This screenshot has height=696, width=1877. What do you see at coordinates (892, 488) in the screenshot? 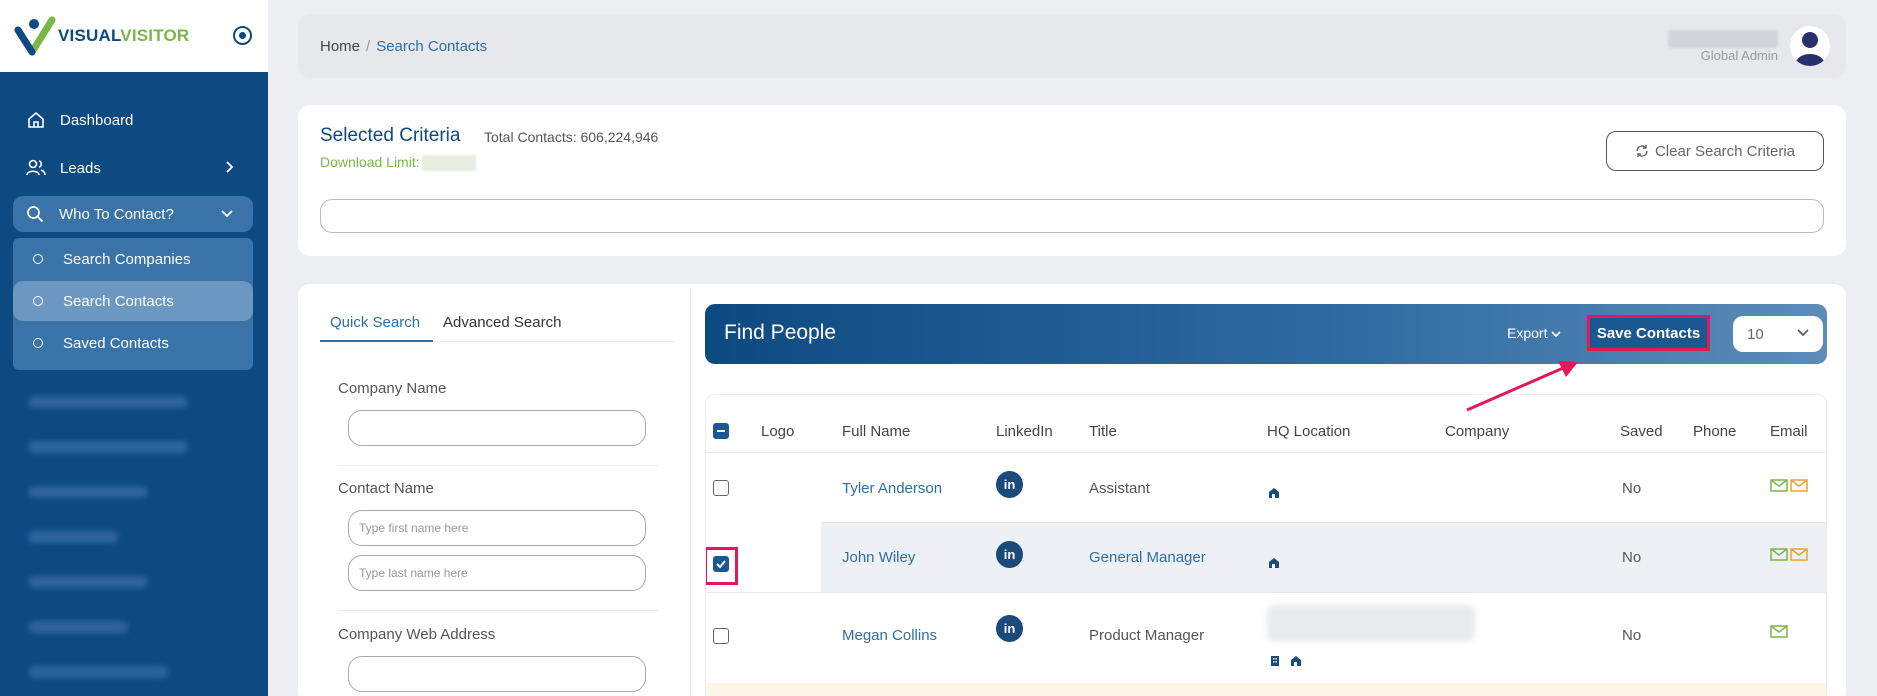
I see `contact-name-link: Tyler Anderson` at bounding box center [892, 488].